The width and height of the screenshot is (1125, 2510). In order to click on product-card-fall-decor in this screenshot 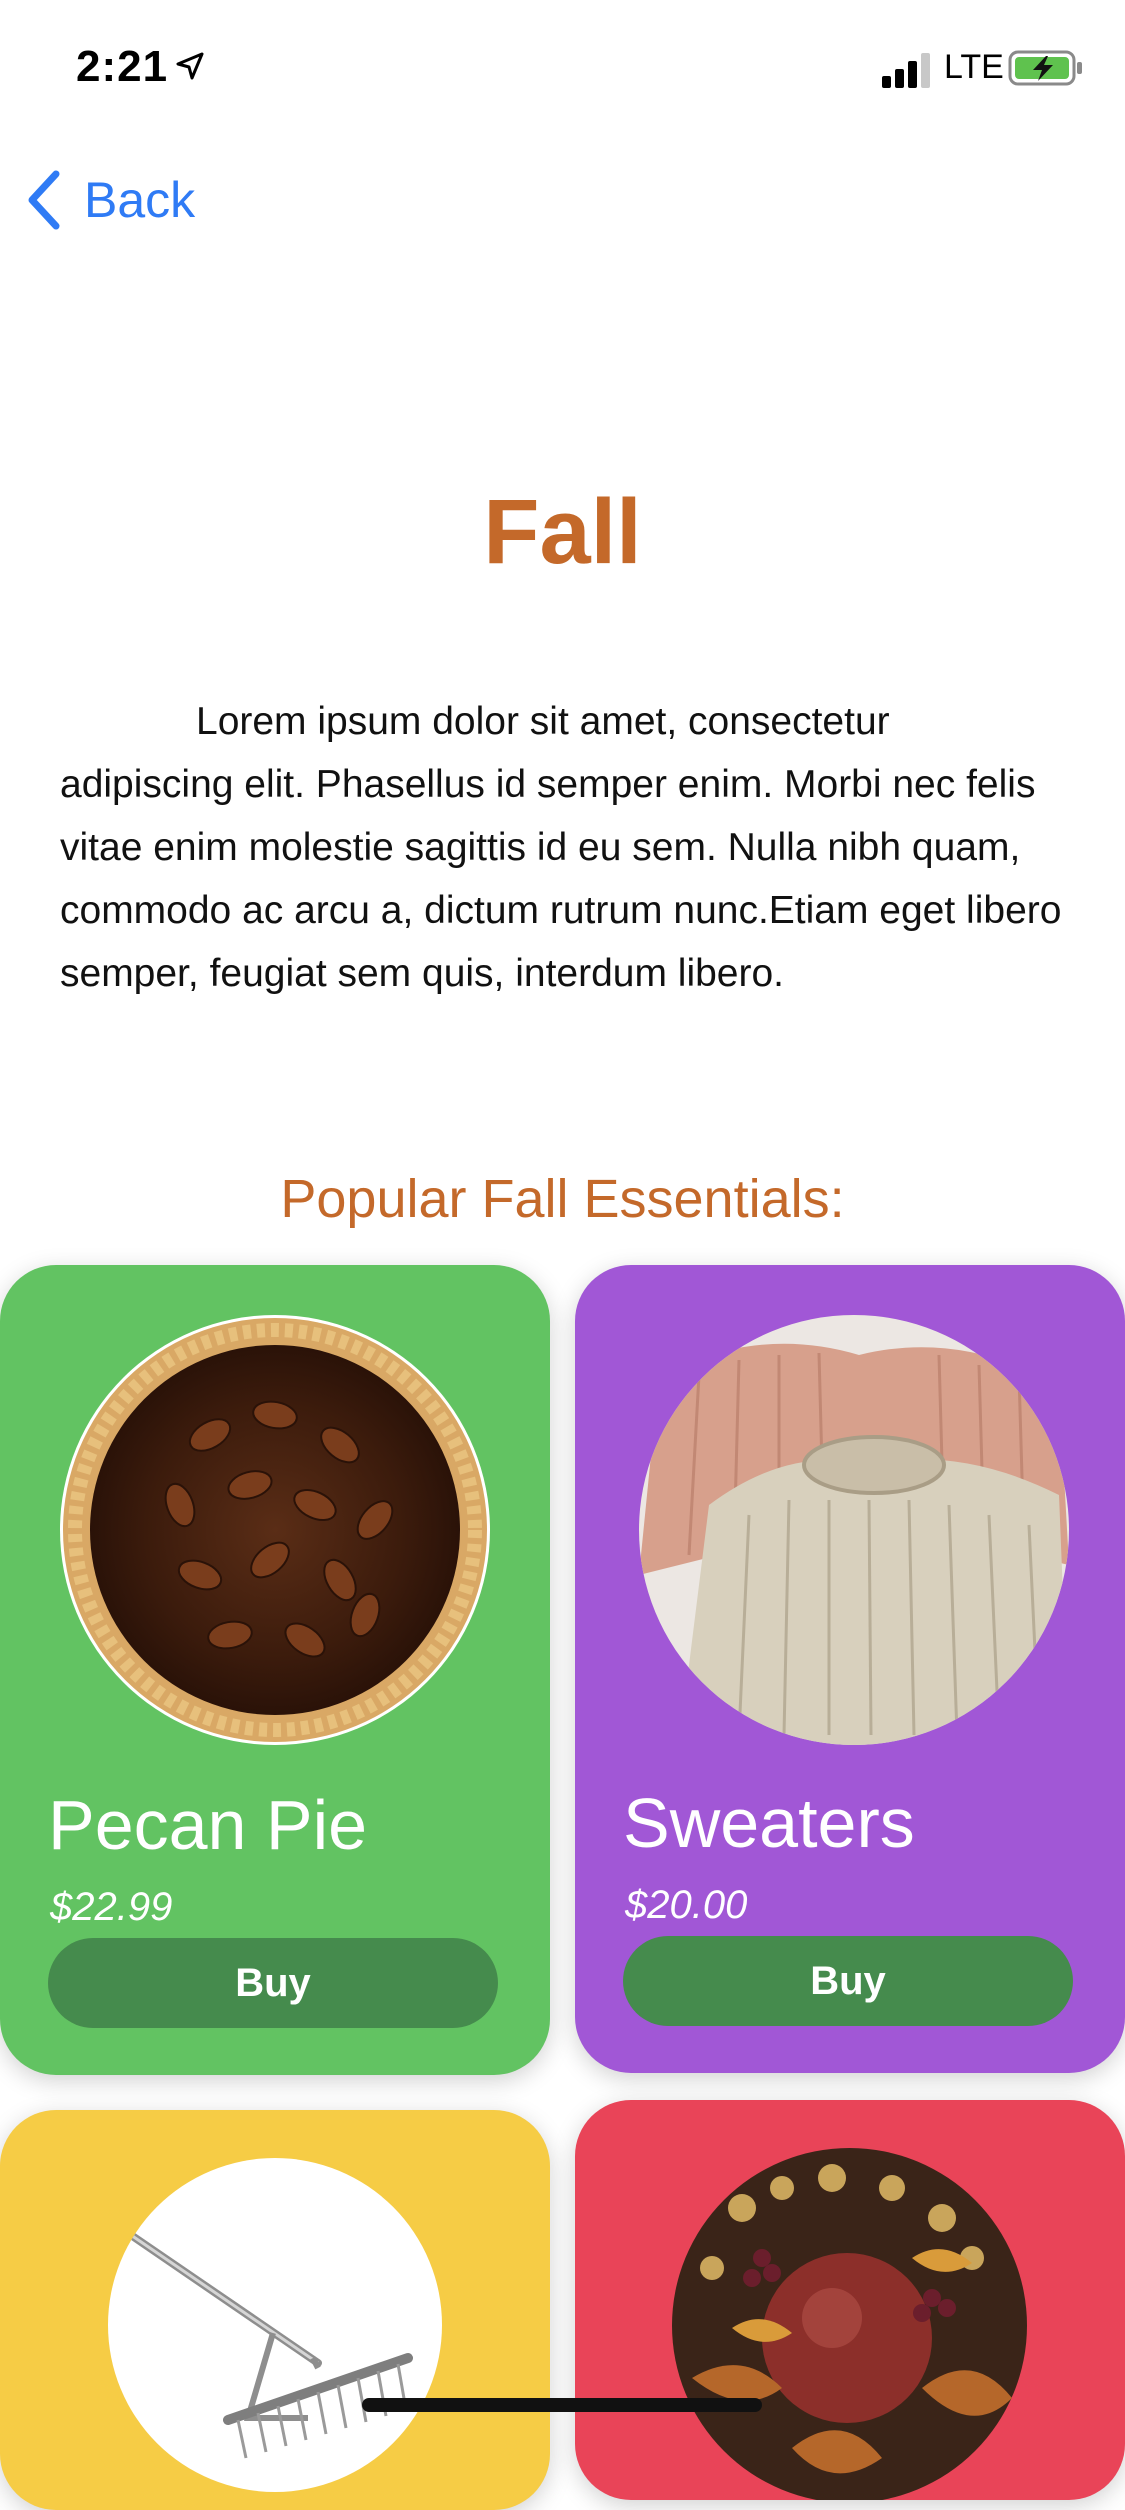, I will do `click(850, 2300)`.